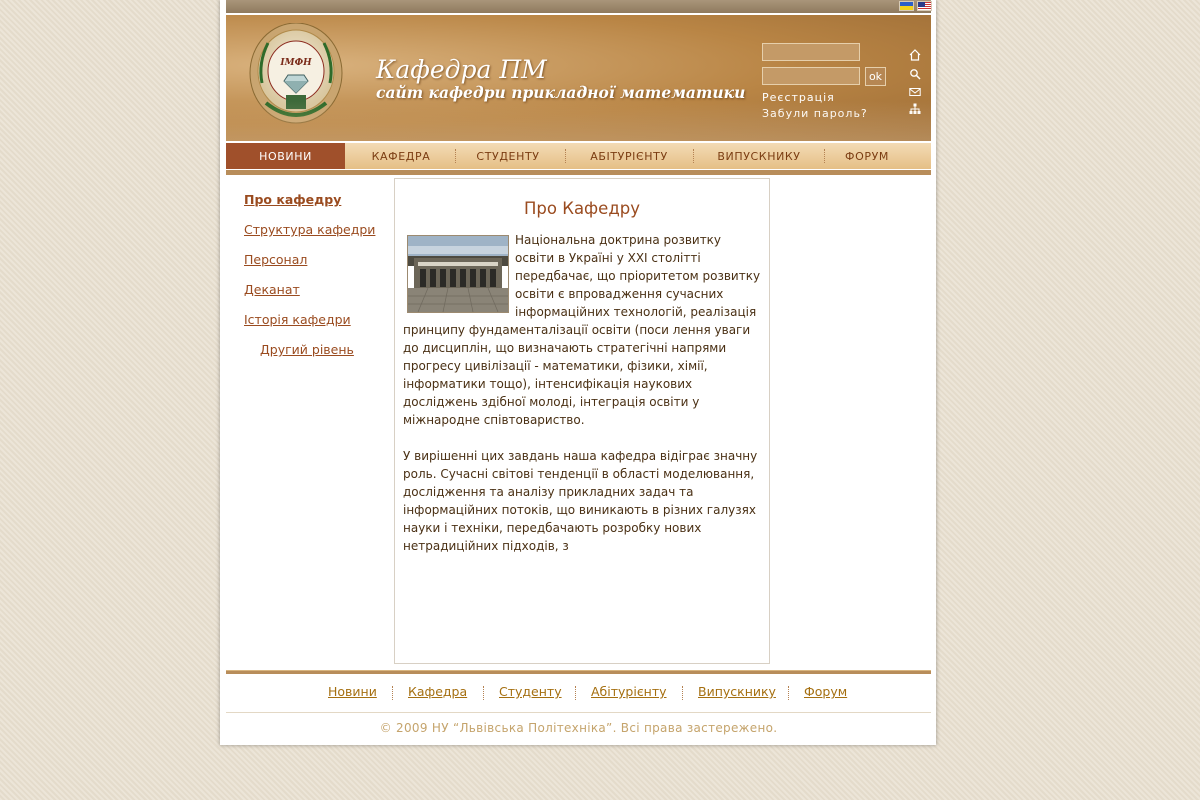 Image resolution: width=1200 pixels, height=800 pixels. Describe the element at coordinates (582, 208) in the screenshot. I see `content-title: Про Кафедру` at that location.